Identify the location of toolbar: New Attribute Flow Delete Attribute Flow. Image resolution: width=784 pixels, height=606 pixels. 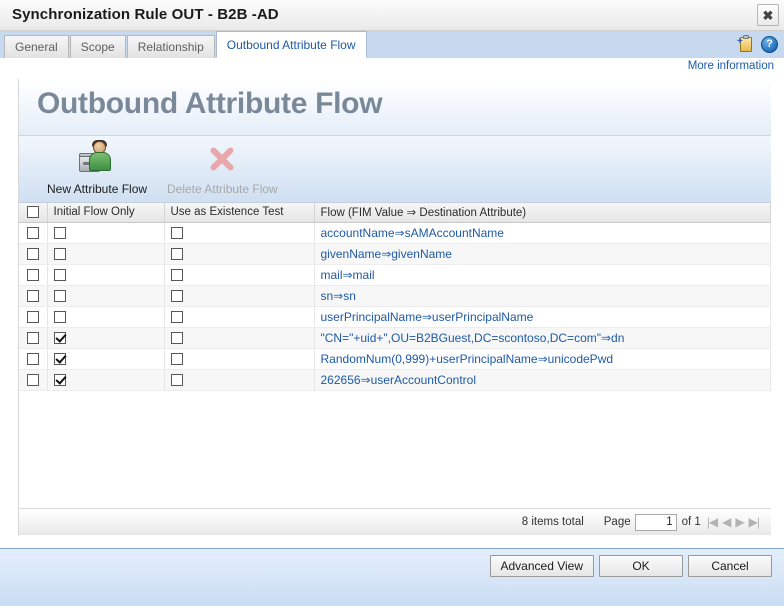
(395, 169).